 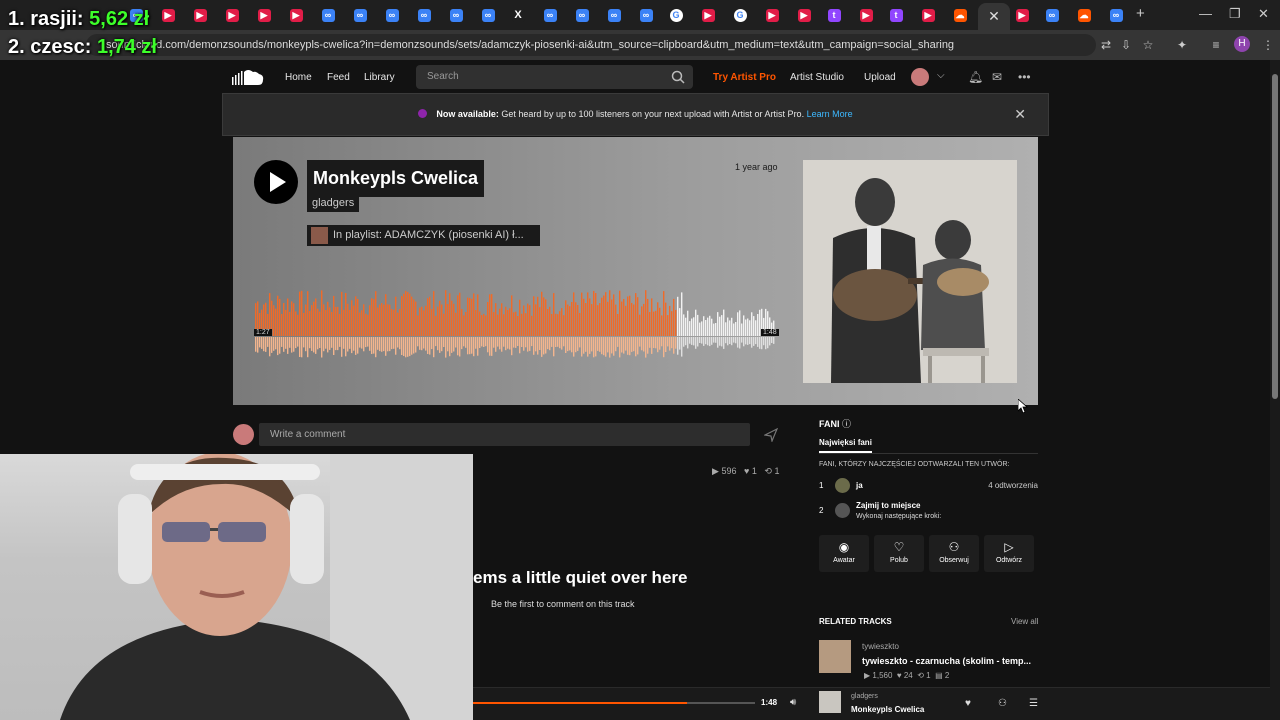 I want to click on comment-input: Write a comment, so click(x=504, y=434).